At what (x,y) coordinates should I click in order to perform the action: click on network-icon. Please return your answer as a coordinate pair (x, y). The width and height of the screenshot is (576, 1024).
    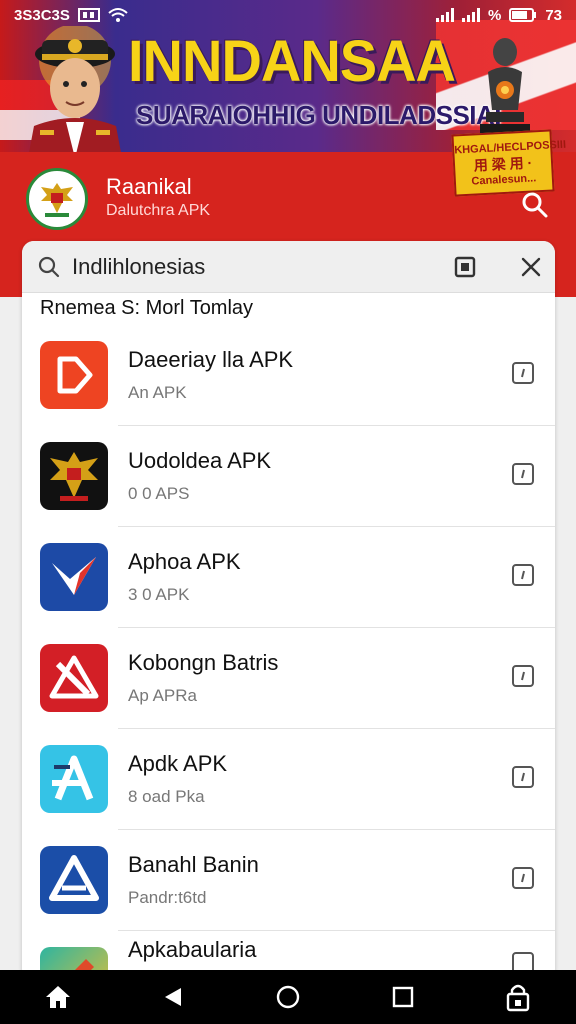
    Looking at the image, I should click on (88, 15).